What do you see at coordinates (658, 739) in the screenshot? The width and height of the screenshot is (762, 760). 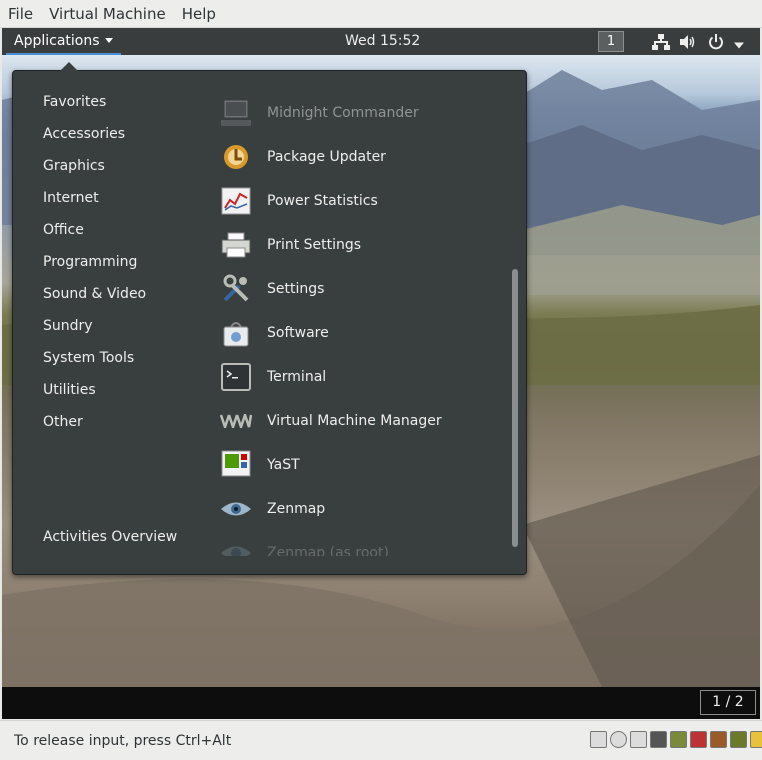 I see `network-card-icon` at bounding box center [658, 739].